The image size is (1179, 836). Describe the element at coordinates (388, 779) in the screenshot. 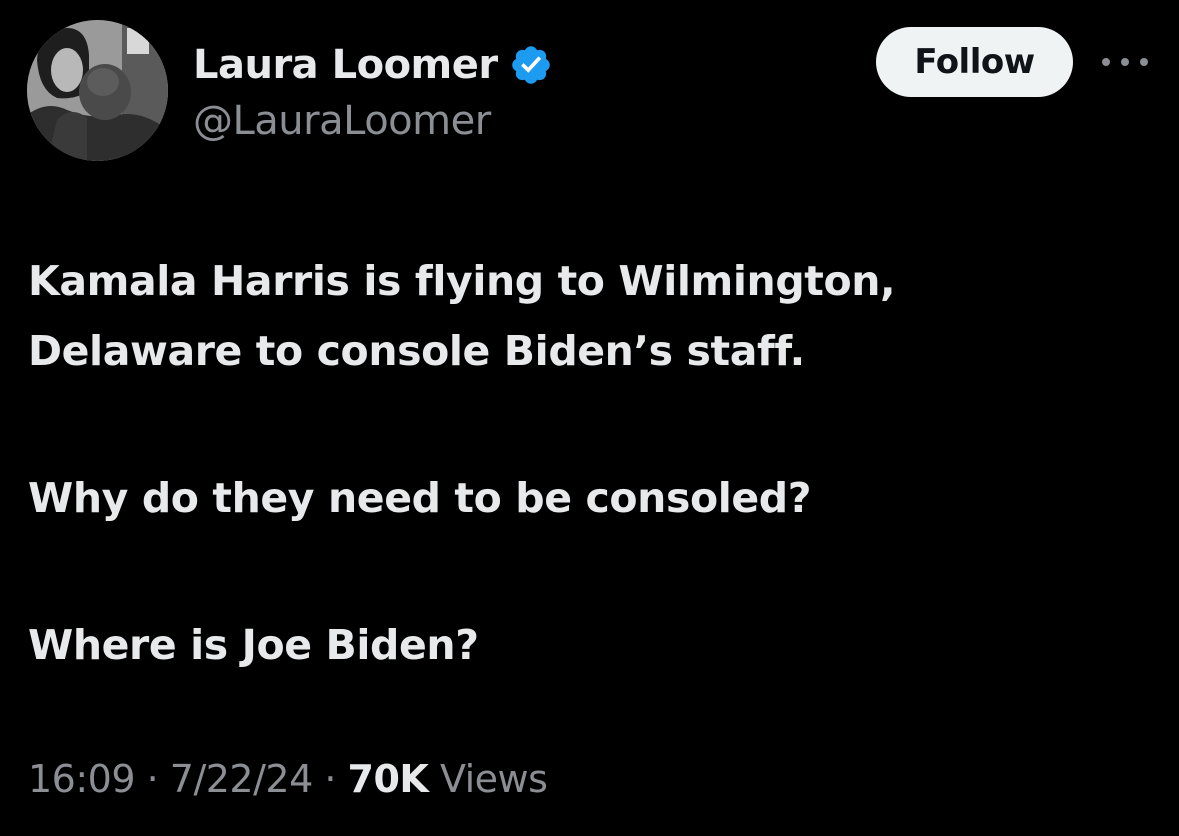

I see `views-count: 70K` at that location.